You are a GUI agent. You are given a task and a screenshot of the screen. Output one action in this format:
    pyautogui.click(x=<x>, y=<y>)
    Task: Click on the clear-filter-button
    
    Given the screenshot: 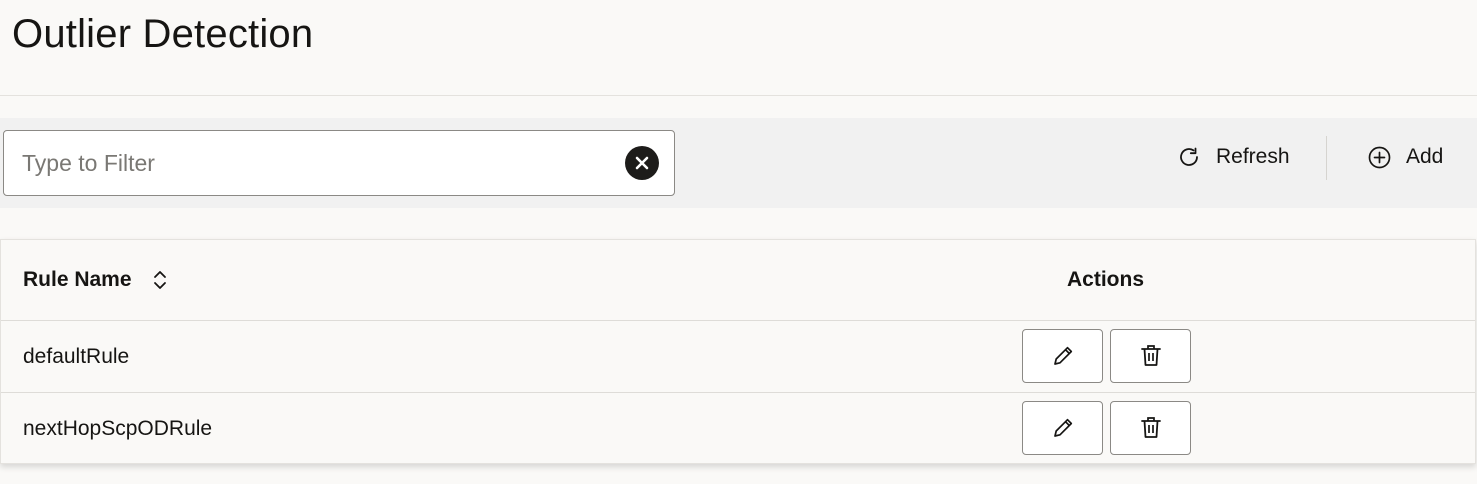 What is the action you would take?
    pyautogui.click(x=642, y=163)
    